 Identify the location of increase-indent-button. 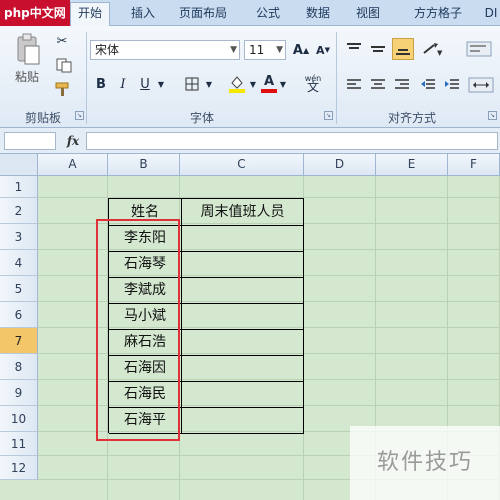
(452, 85).